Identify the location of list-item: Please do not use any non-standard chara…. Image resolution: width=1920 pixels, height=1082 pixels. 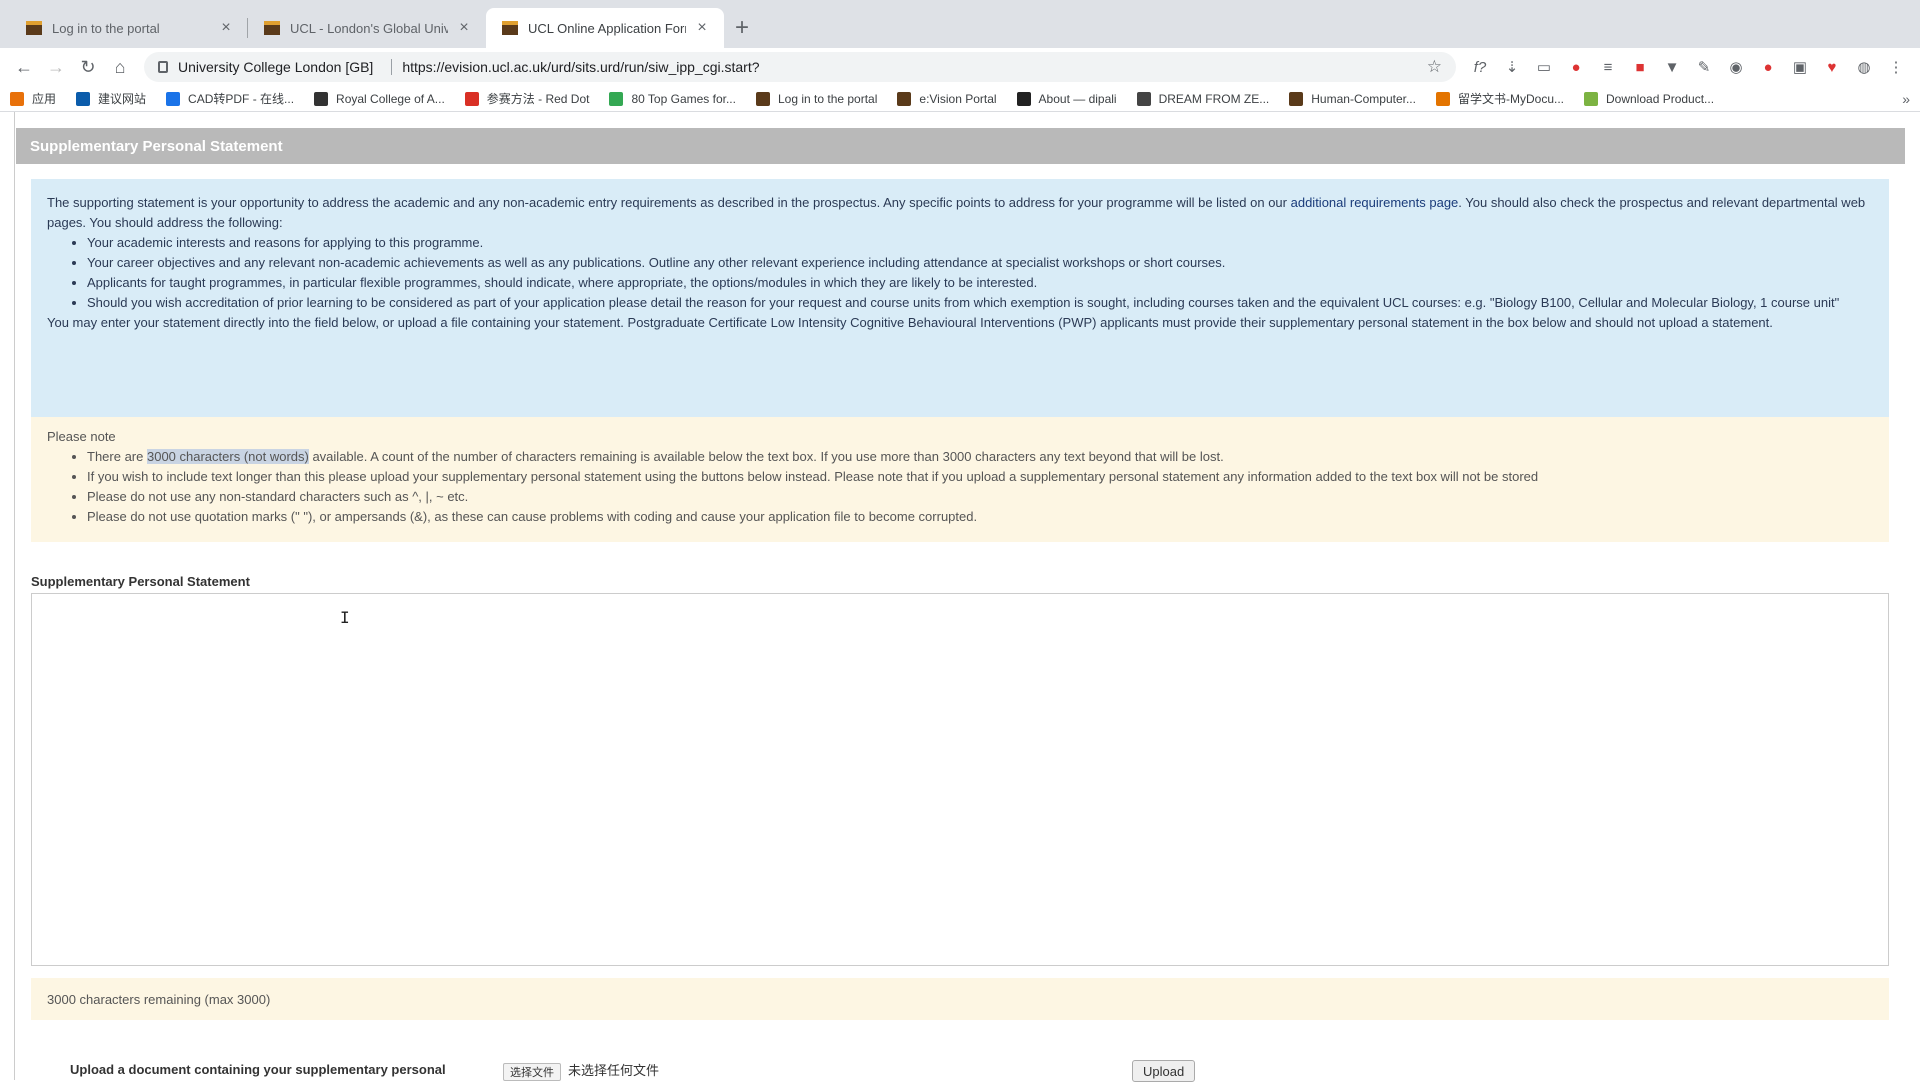
(980, 497).